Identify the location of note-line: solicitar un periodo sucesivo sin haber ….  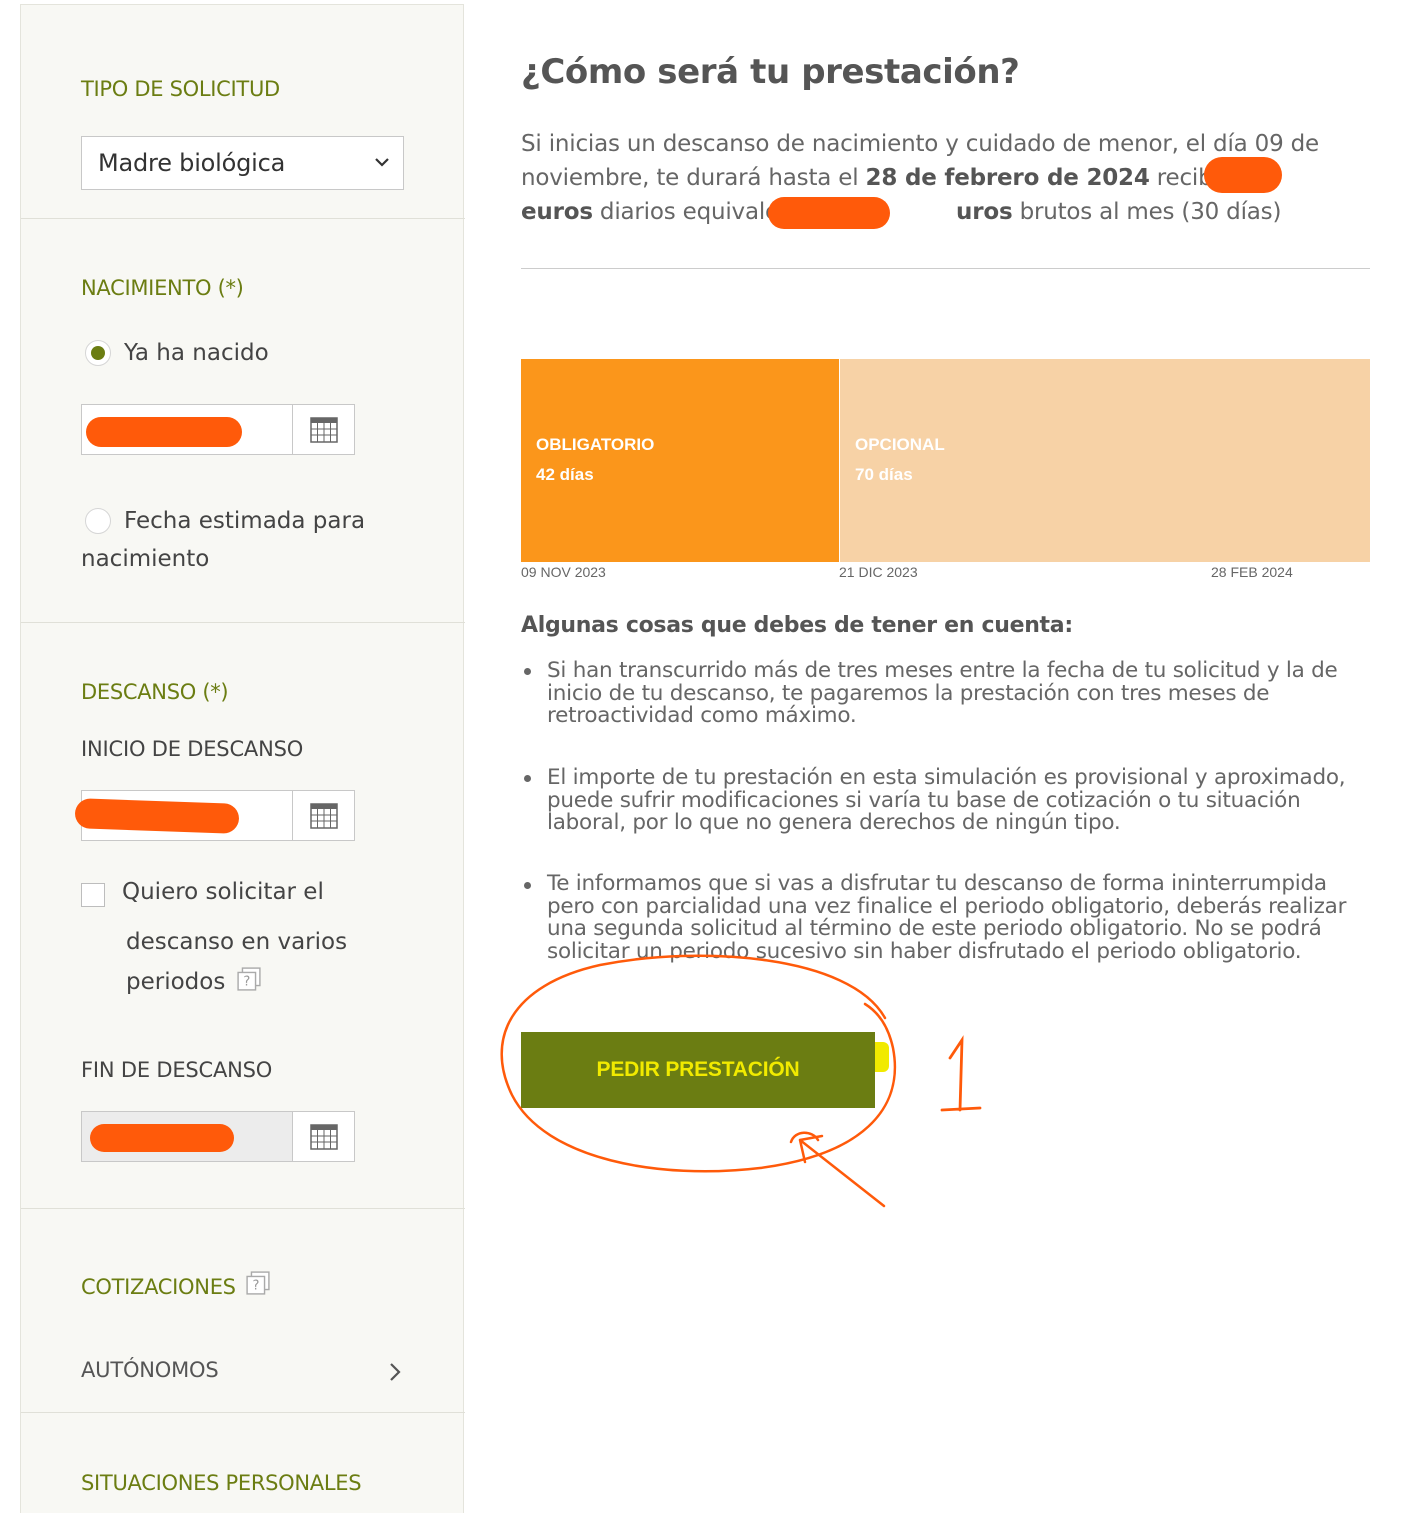
(924, 951).